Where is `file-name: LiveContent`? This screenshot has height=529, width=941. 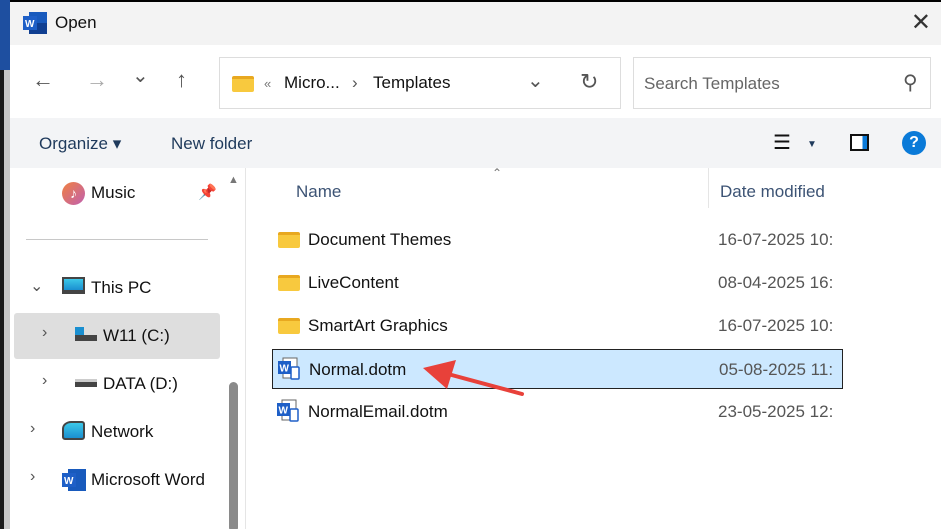 file-name: LiveContent is located at coordinates (353, 282).